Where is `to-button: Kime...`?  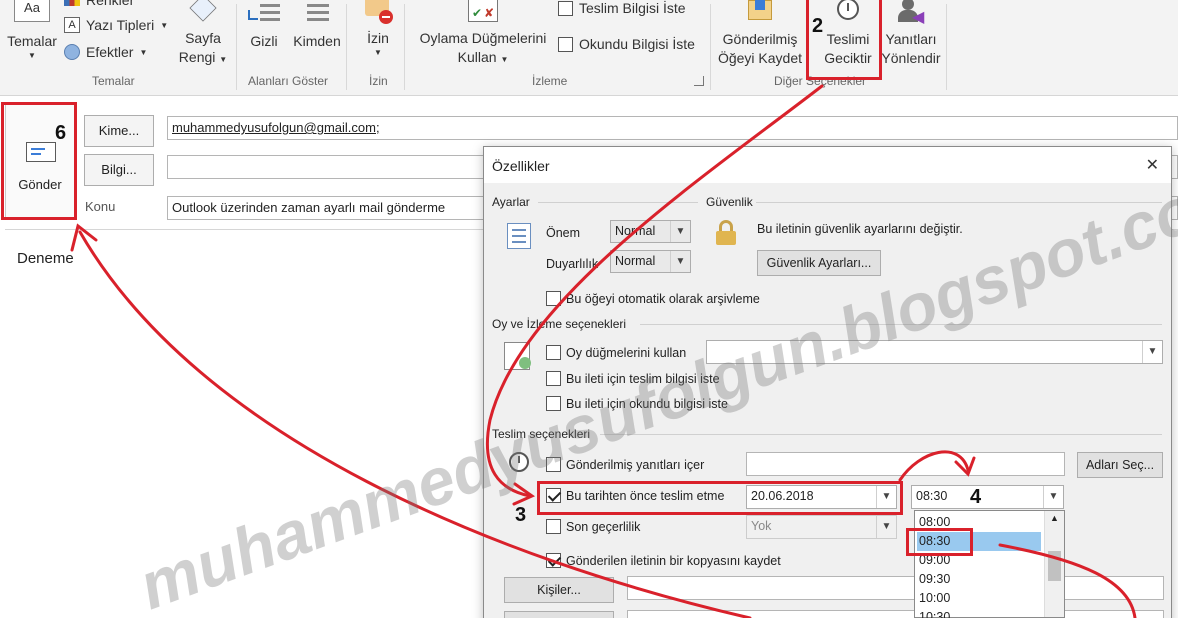
to-button: Kime... is located at coordinates (119, 131).